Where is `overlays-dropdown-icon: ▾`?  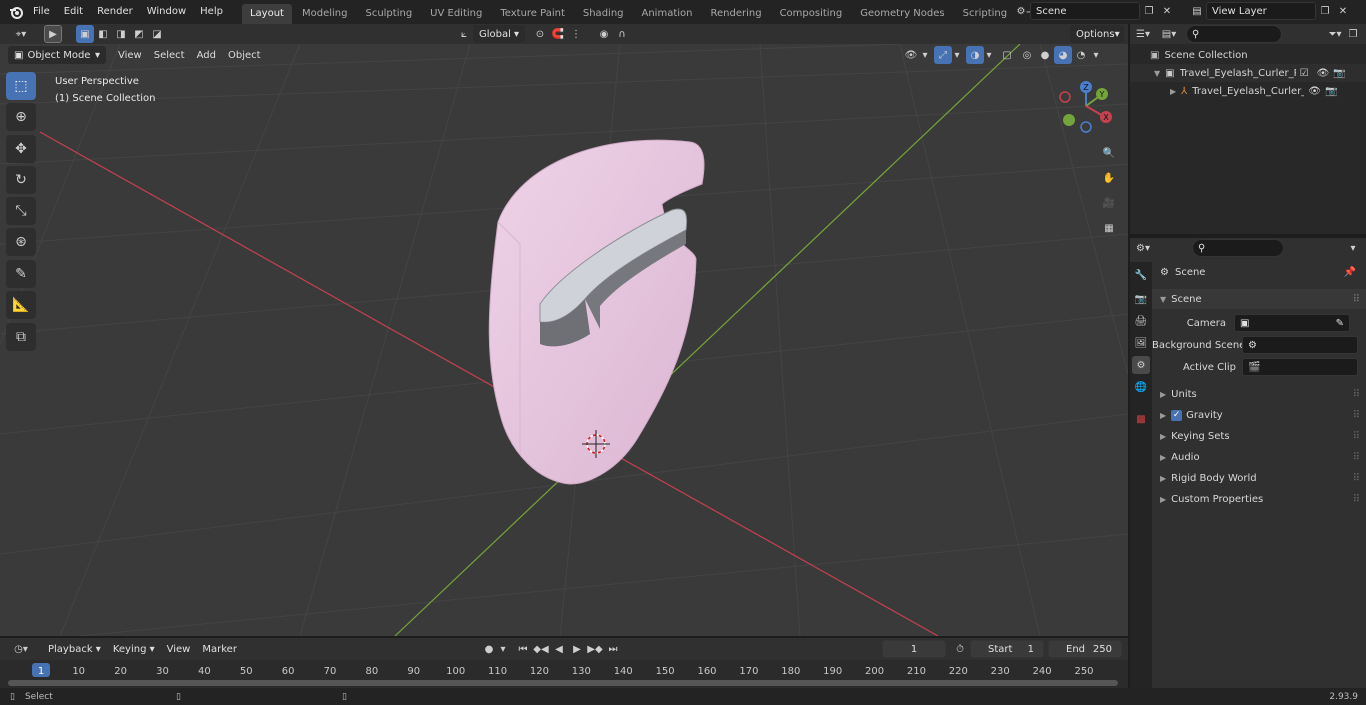
overlays-dropdown-icon: ▾ is located at coordinates (989, 55).